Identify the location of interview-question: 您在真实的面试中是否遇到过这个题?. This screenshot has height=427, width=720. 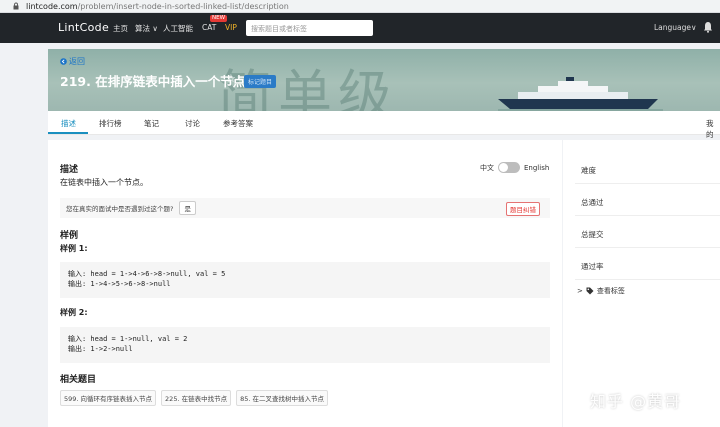
(120, 209).